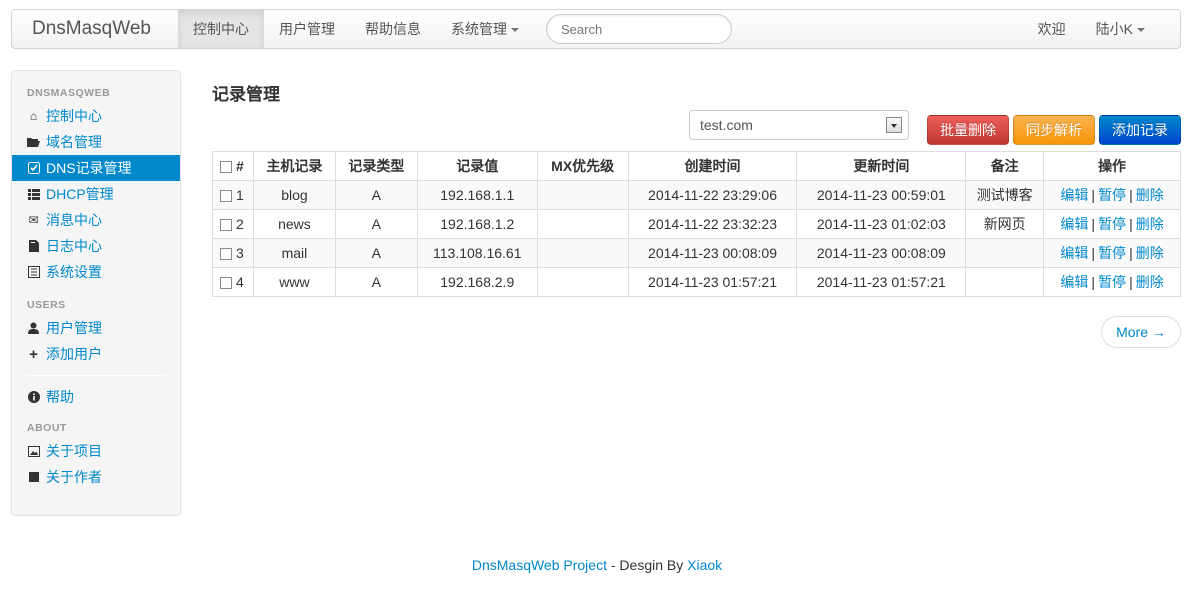  Describe the element at coordinates (240, 166) in the screenshot. I see `column-header-label: #` at that location.